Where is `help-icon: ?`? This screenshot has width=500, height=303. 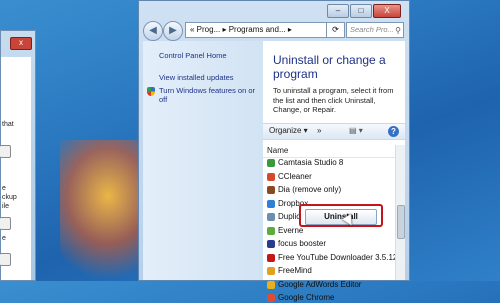
help-icon: ? is located at coordinates (393, 131).